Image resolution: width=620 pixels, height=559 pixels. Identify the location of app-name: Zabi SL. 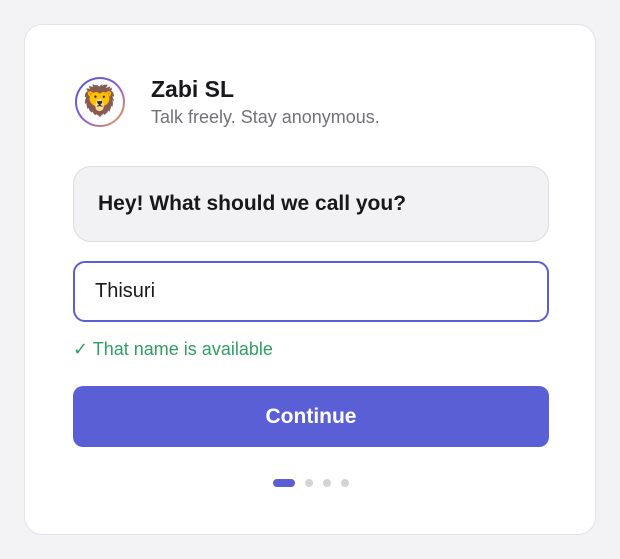
(193, 89).